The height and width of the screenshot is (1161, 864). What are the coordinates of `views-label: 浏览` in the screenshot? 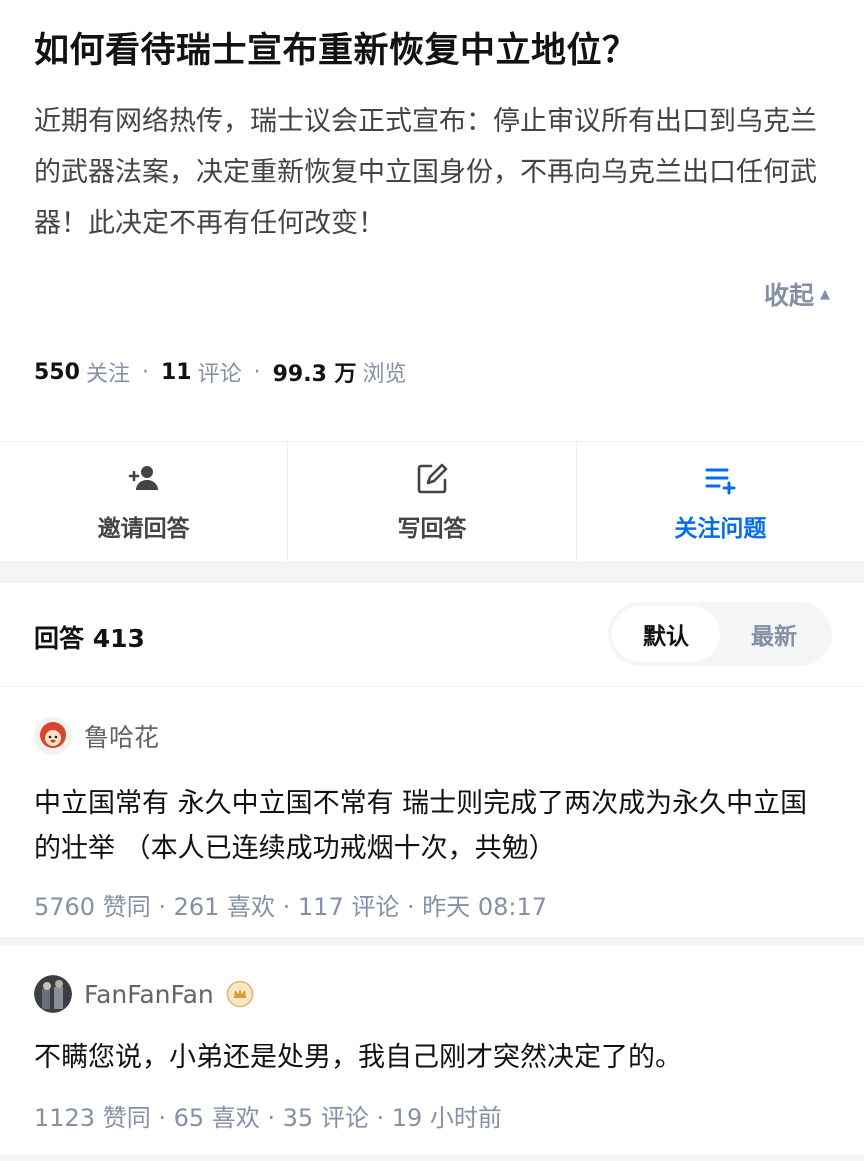 It's located at (384, 374).